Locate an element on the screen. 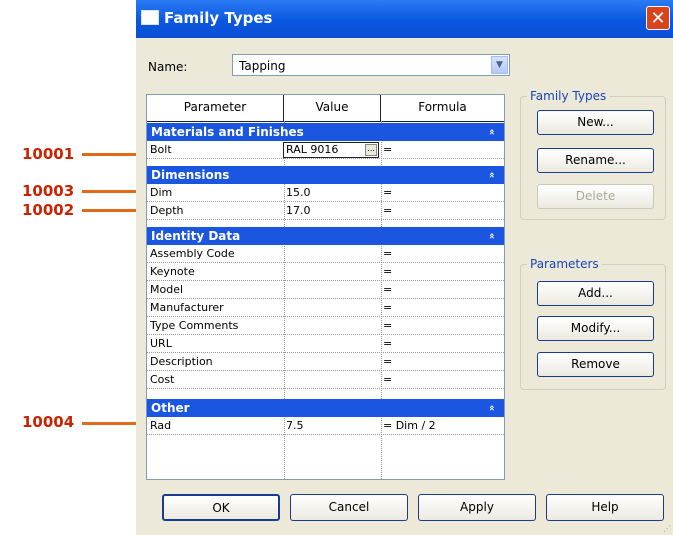 This screenshot has width=673, height=535. name-dropdown-value: Tapping is located at coordinates (262, 66).